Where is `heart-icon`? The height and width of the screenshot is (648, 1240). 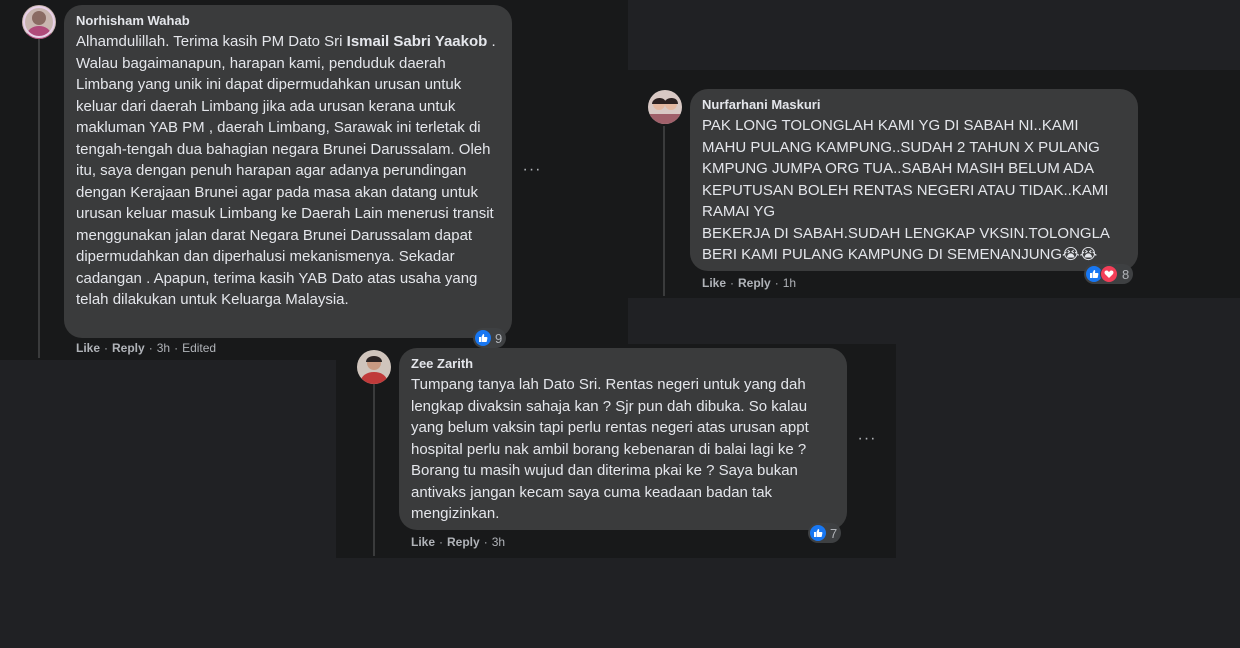 heart-icon is located at coordinates (1109, 274).